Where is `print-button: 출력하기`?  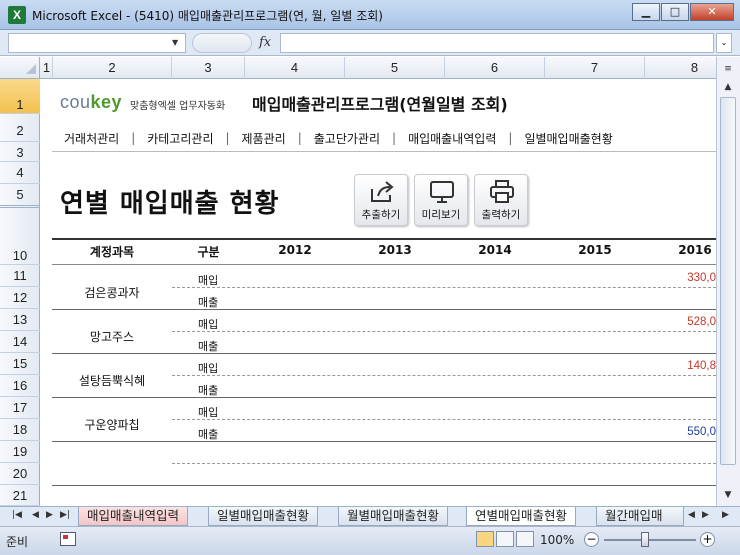 print-button: 출력하기 is located at coordinates (501, 200).